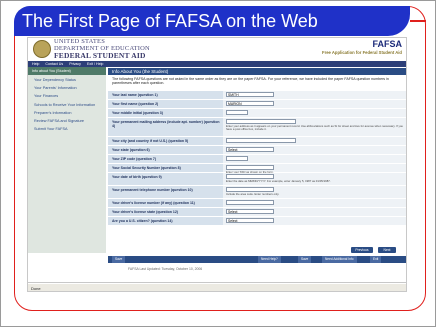  What do you see at coordinates (165, 168) in the screenshot?
I see `field-label: Your Social Security Number (question 8)` at bounding box center [165, 168].